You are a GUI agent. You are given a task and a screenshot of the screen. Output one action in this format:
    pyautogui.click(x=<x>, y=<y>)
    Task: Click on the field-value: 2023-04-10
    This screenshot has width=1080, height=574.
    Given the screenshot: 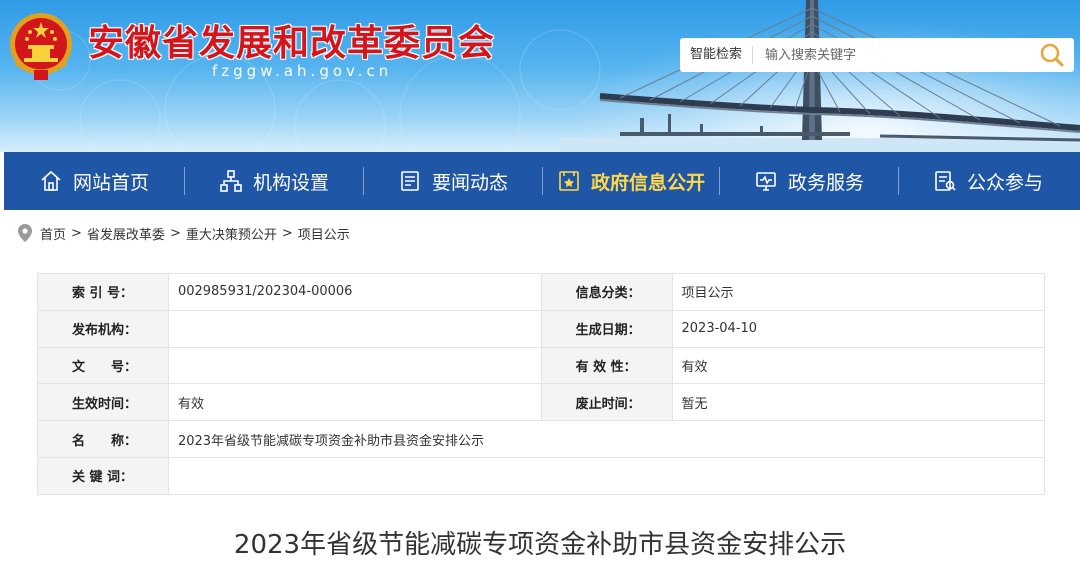 What is the action you would take?
    pyautogui.click(x=858, y=328)
    